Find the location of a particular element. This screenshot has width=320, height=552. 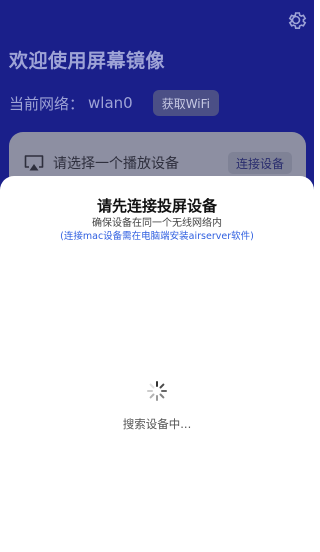

gear-icon is located at coordinates (296, 20).